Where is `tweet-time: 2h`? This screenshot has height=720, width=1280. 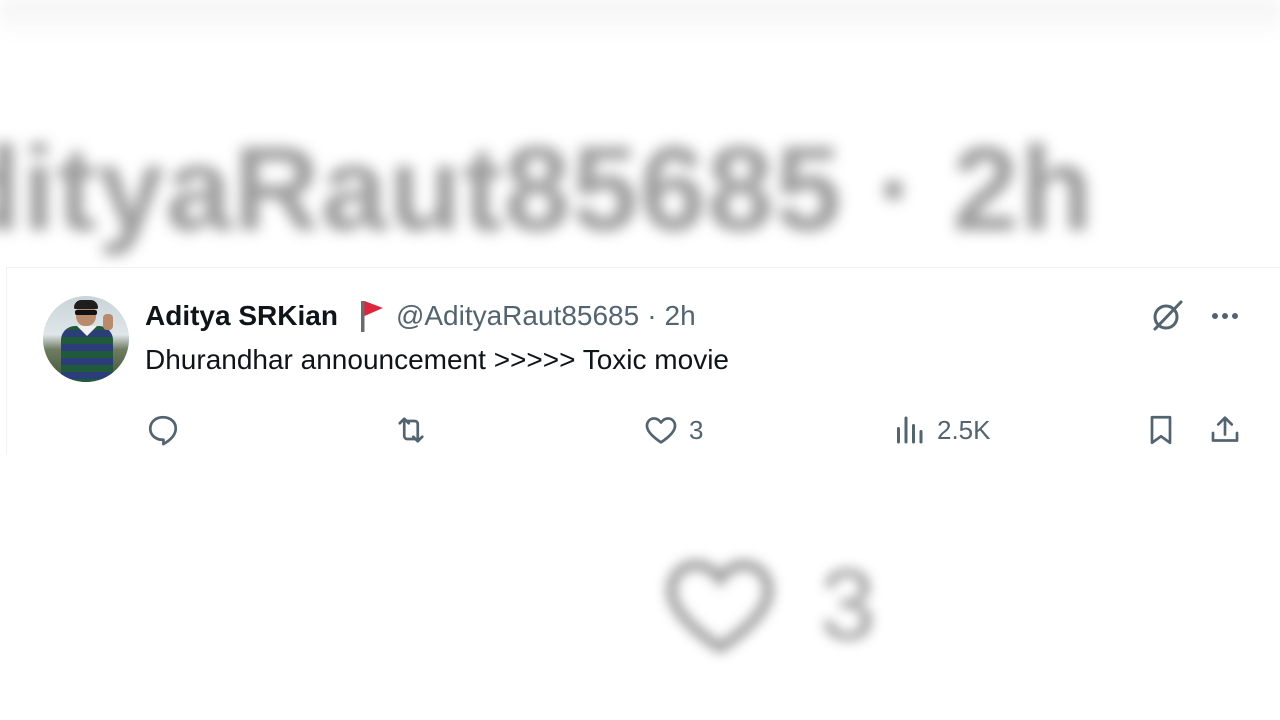
tweet-time: 2h is located at coordinates (680, 316).